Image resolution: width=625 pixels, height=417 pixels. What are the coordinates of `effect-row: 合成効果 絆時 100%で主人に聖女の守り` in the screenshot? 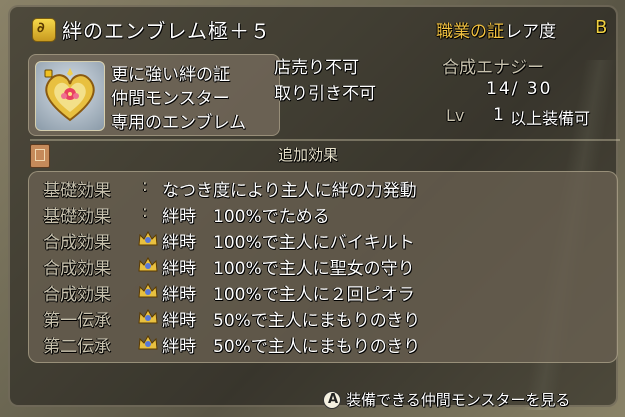 It's located at (323, 266).